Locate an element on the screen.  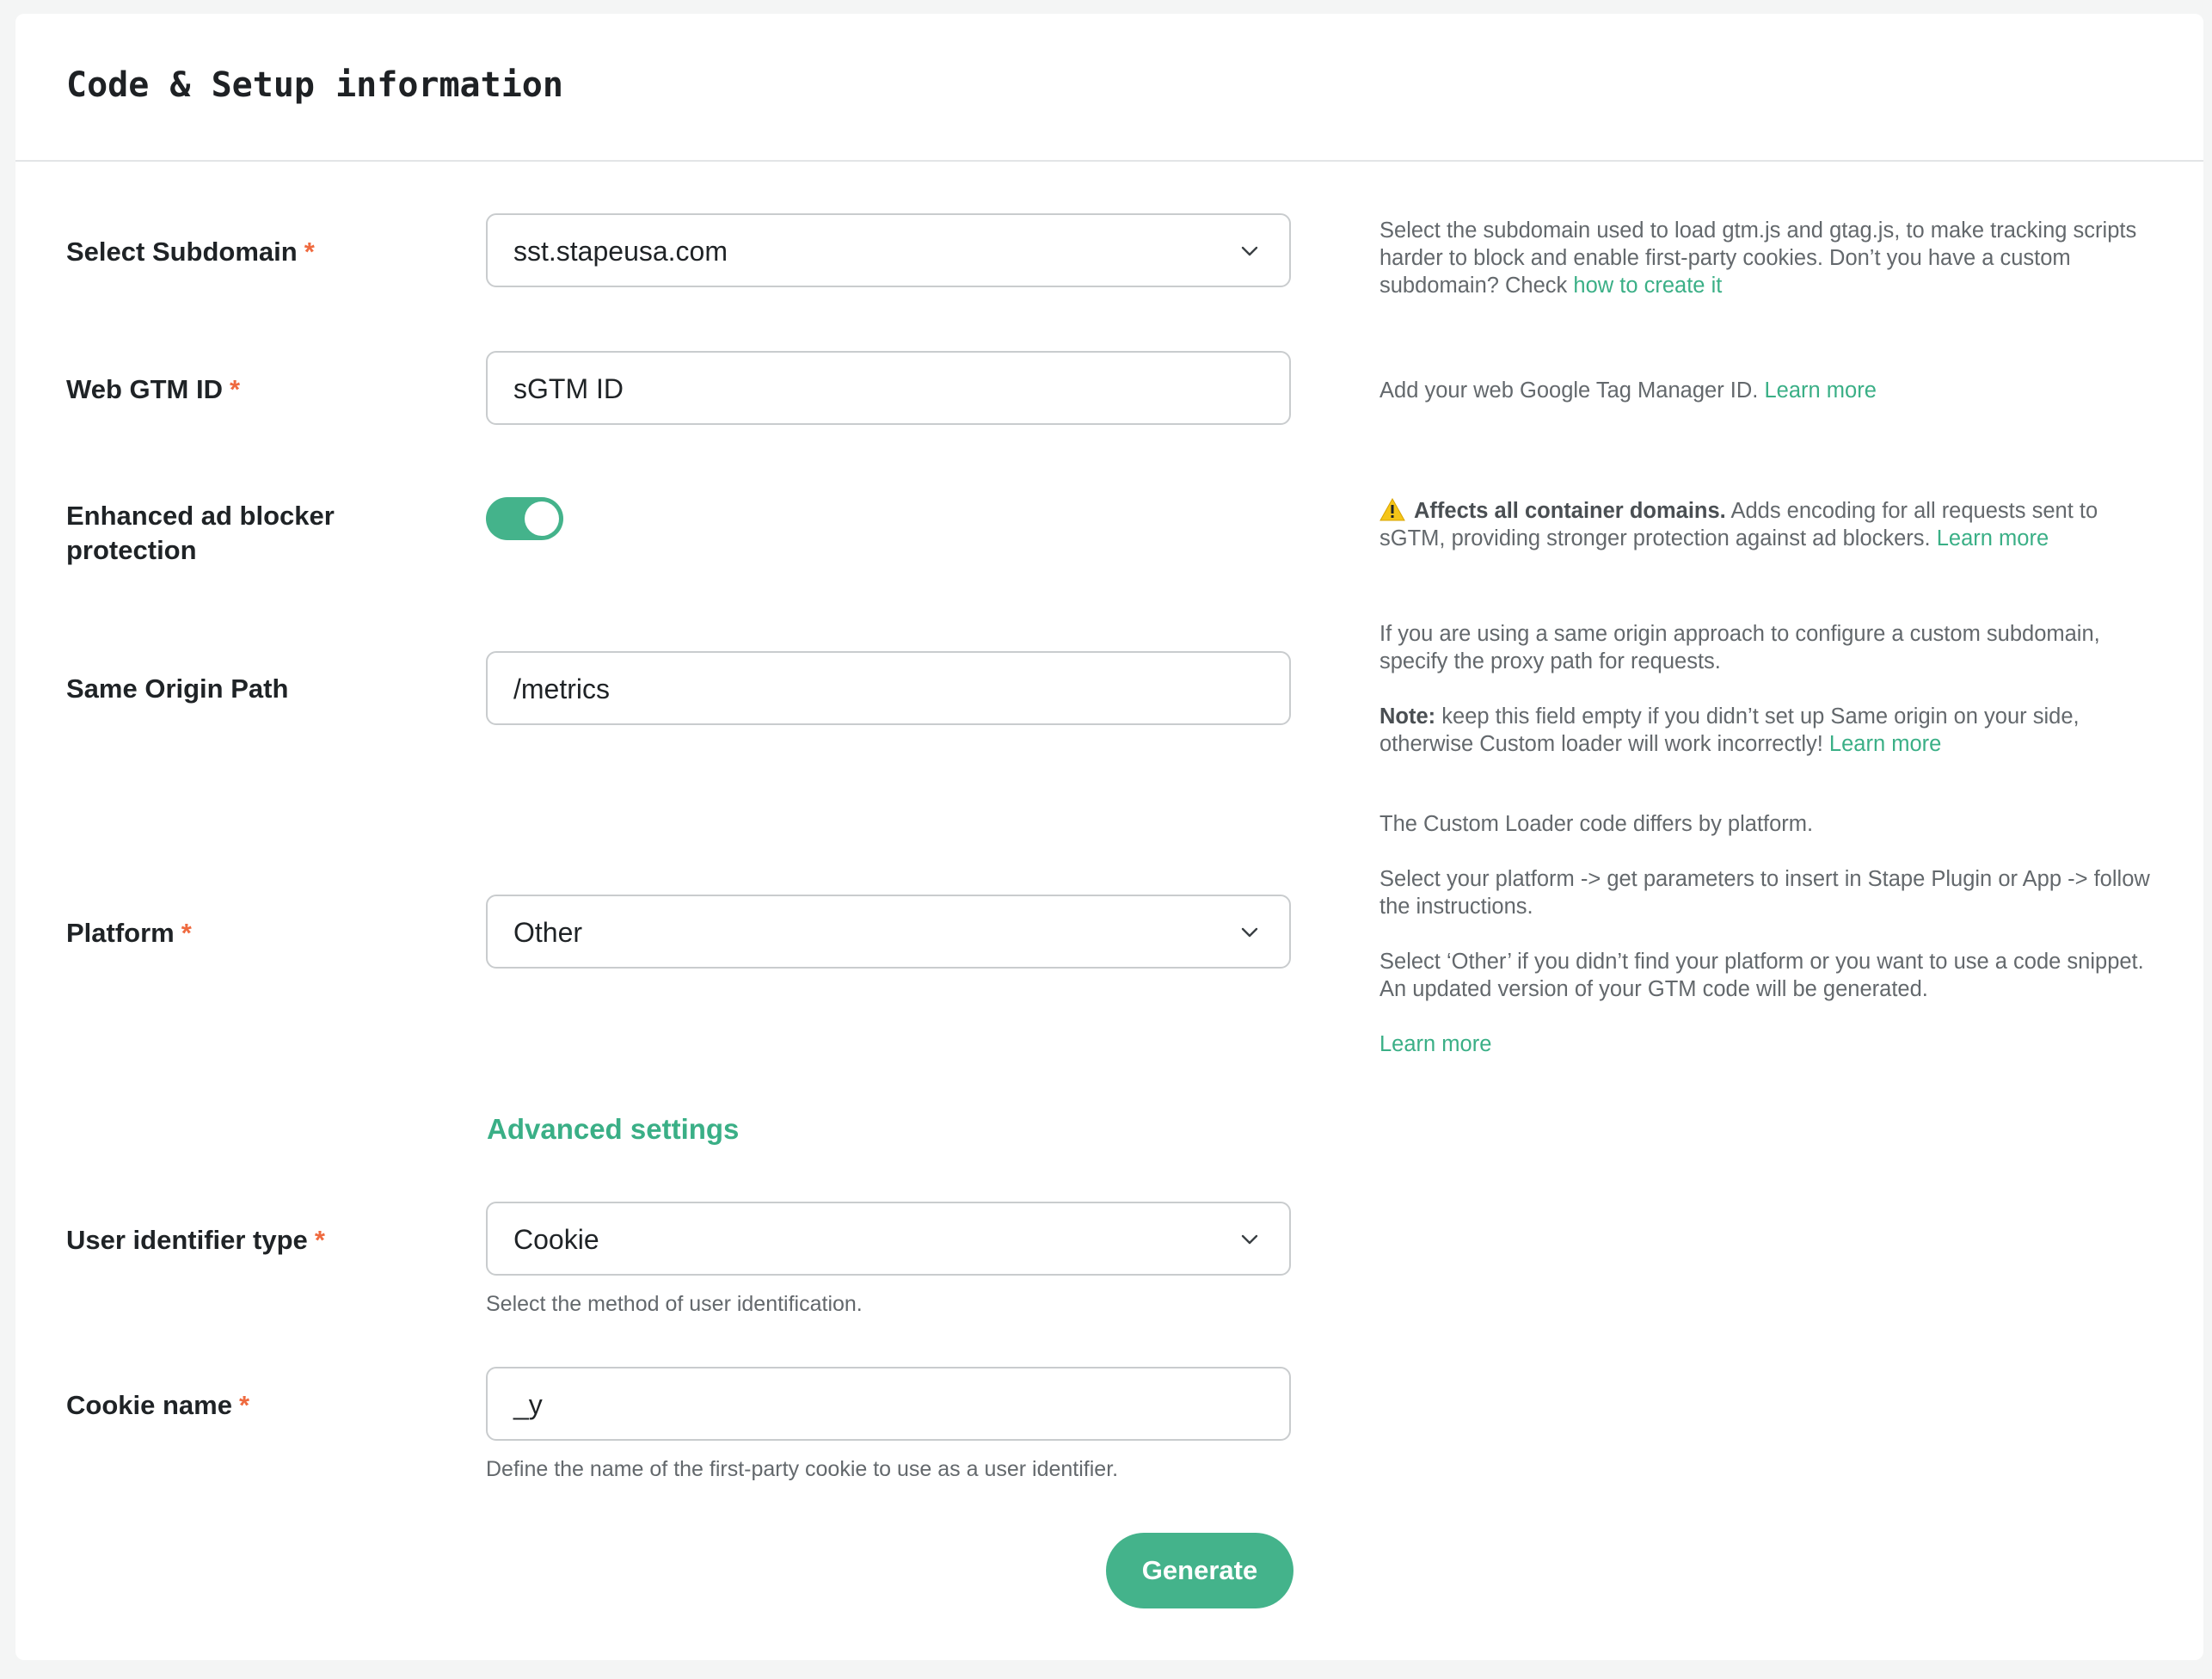
user-id-type-label: User identifier type * is located at coordinates (195, 1240).